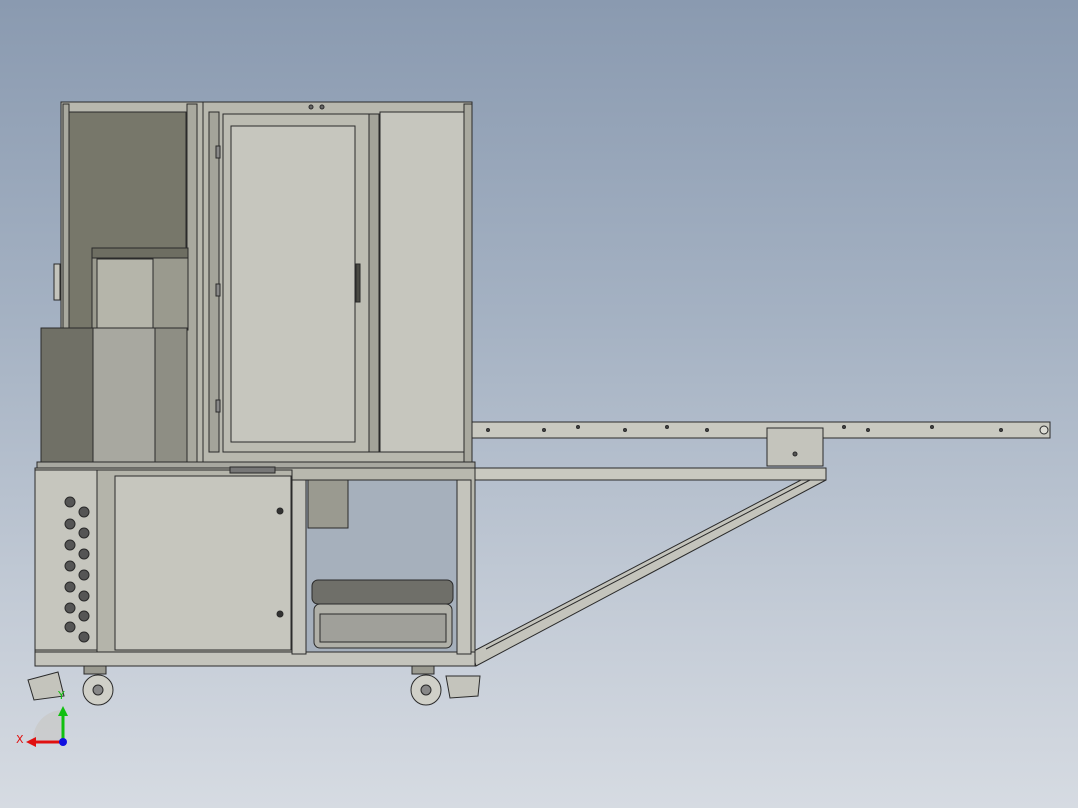 This screenshot has width=1078, height=808. Describe the element at coordinates (20, 739) in the screenshot. I see `triad-x-label: X` at that location.